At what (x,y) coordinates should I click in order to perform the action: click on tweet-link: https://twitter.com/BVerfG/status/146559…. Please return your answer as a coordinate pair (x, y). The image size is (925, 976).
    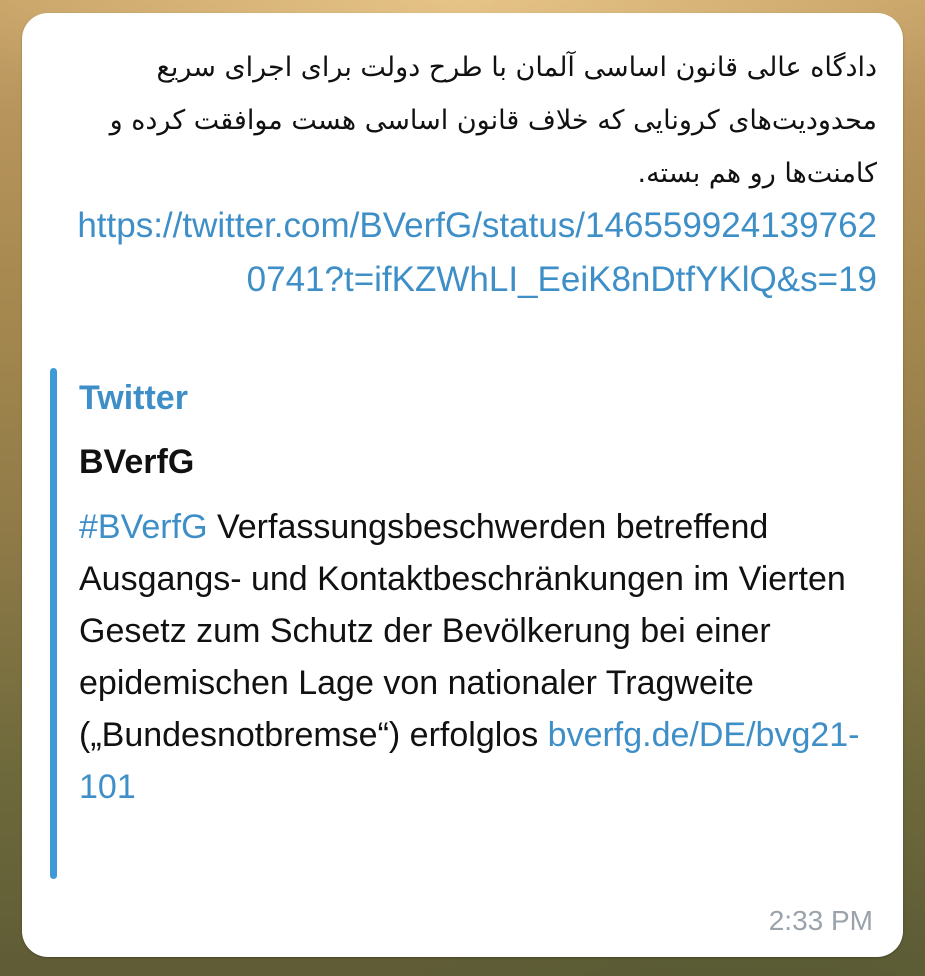
    Looking at the image, I should click on (469, 253).